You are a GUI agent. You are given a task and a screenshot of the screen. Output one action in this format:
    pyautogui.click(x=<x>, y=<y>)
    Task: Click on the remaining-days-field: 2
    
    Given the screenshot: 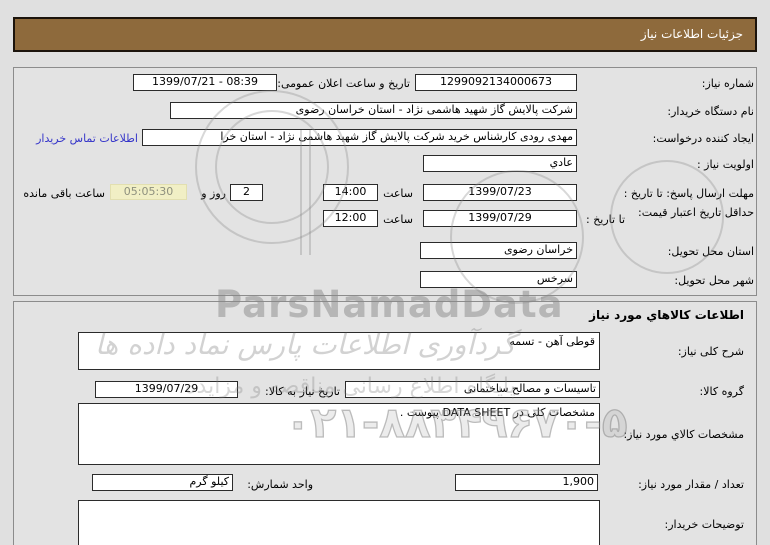 What is the action you would take?
    pyautogui.click(x=246, y=192)
    